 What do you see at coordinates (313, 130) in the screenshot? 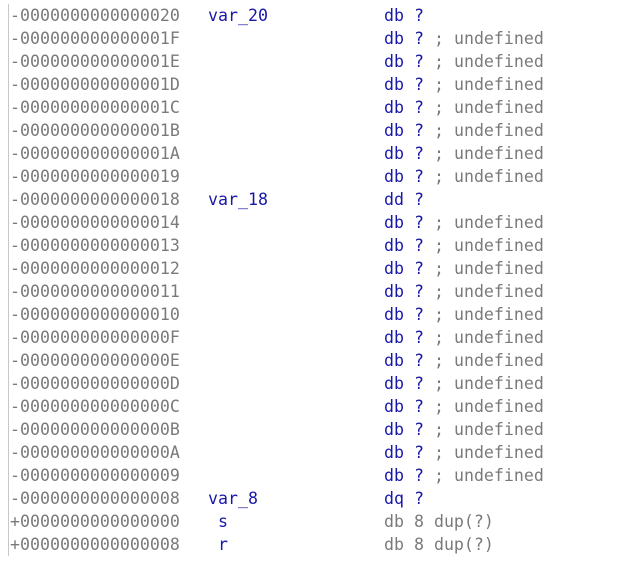
I see `stack-frame-row: -000000000000001B db ? ; undefined` at bounding box center [313, 130].